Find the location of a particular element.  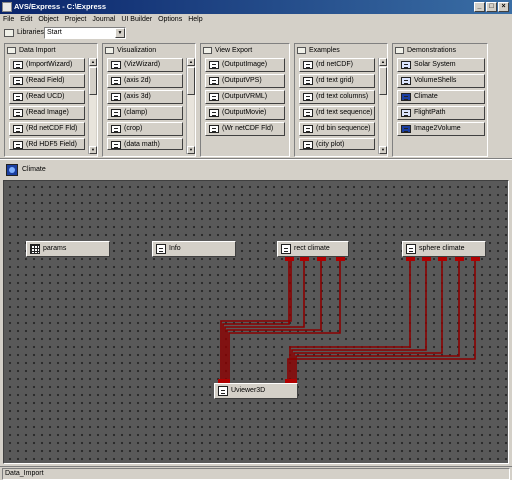

library-item-label: (Wr netCDF Fld) is located at coordinates (248, 128).